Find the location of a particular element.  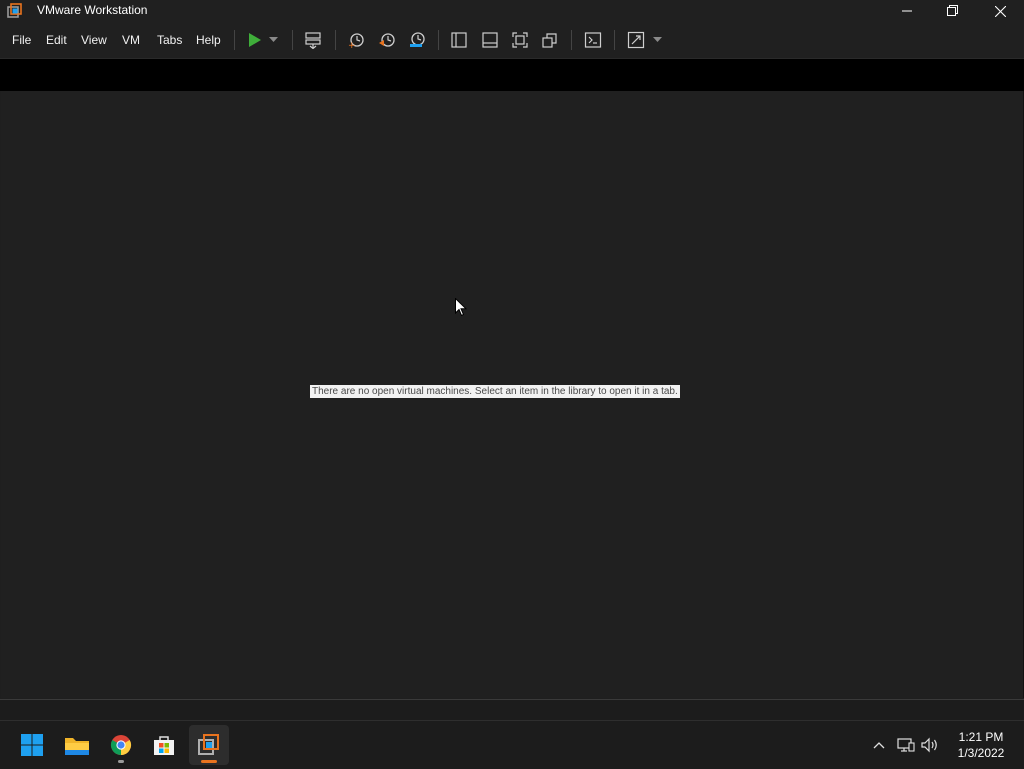

taskbar is located at coordinates (512, 744).